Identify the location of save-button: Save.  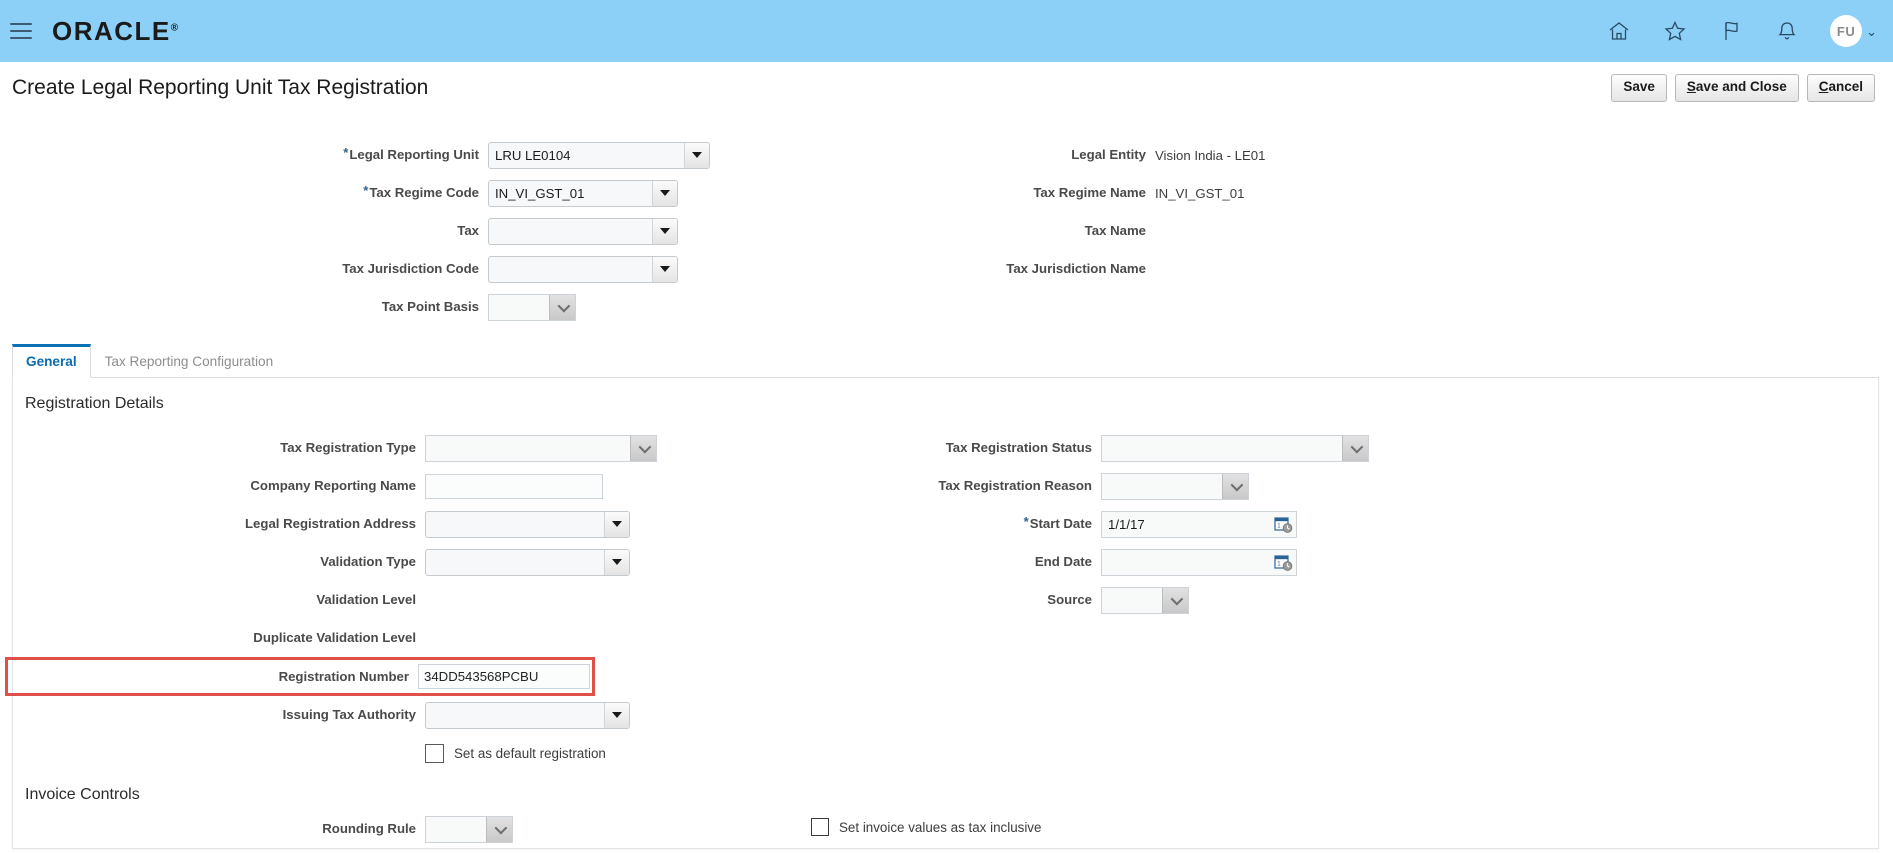
(1639, 88).